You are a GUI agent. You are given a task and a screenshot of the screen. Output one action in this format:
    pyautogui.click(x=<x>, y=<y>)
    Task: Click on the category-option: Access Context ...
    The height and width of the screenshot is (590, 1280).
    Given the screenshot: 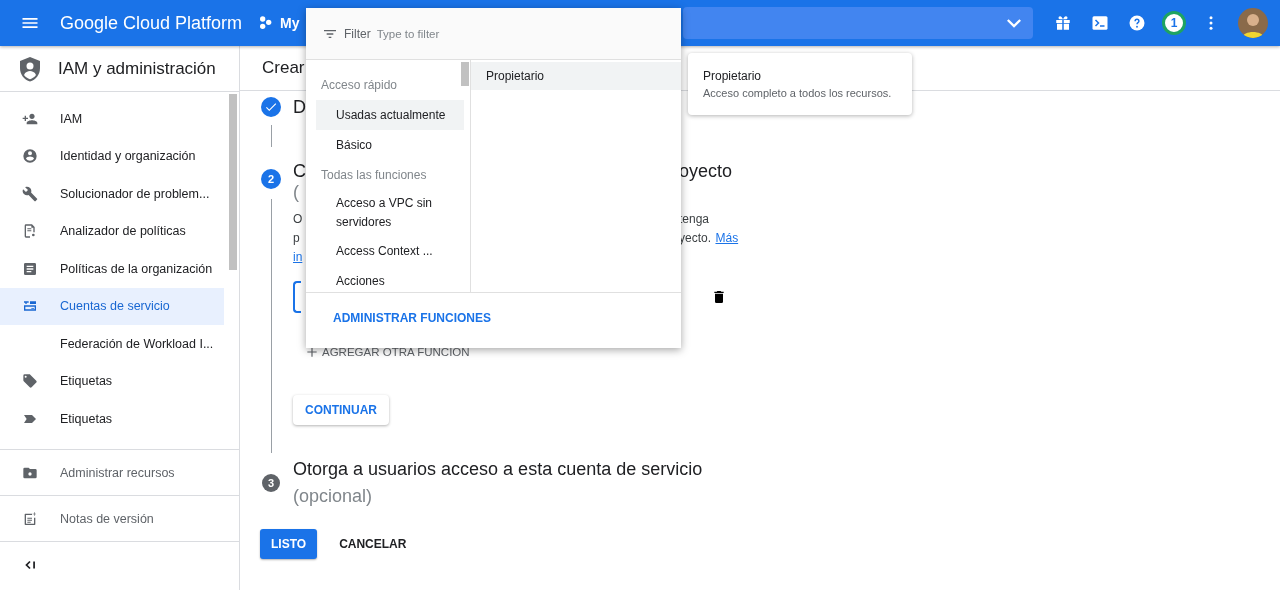 What is the action you would take?
    pyautogui.click(x=390, y=251)
    